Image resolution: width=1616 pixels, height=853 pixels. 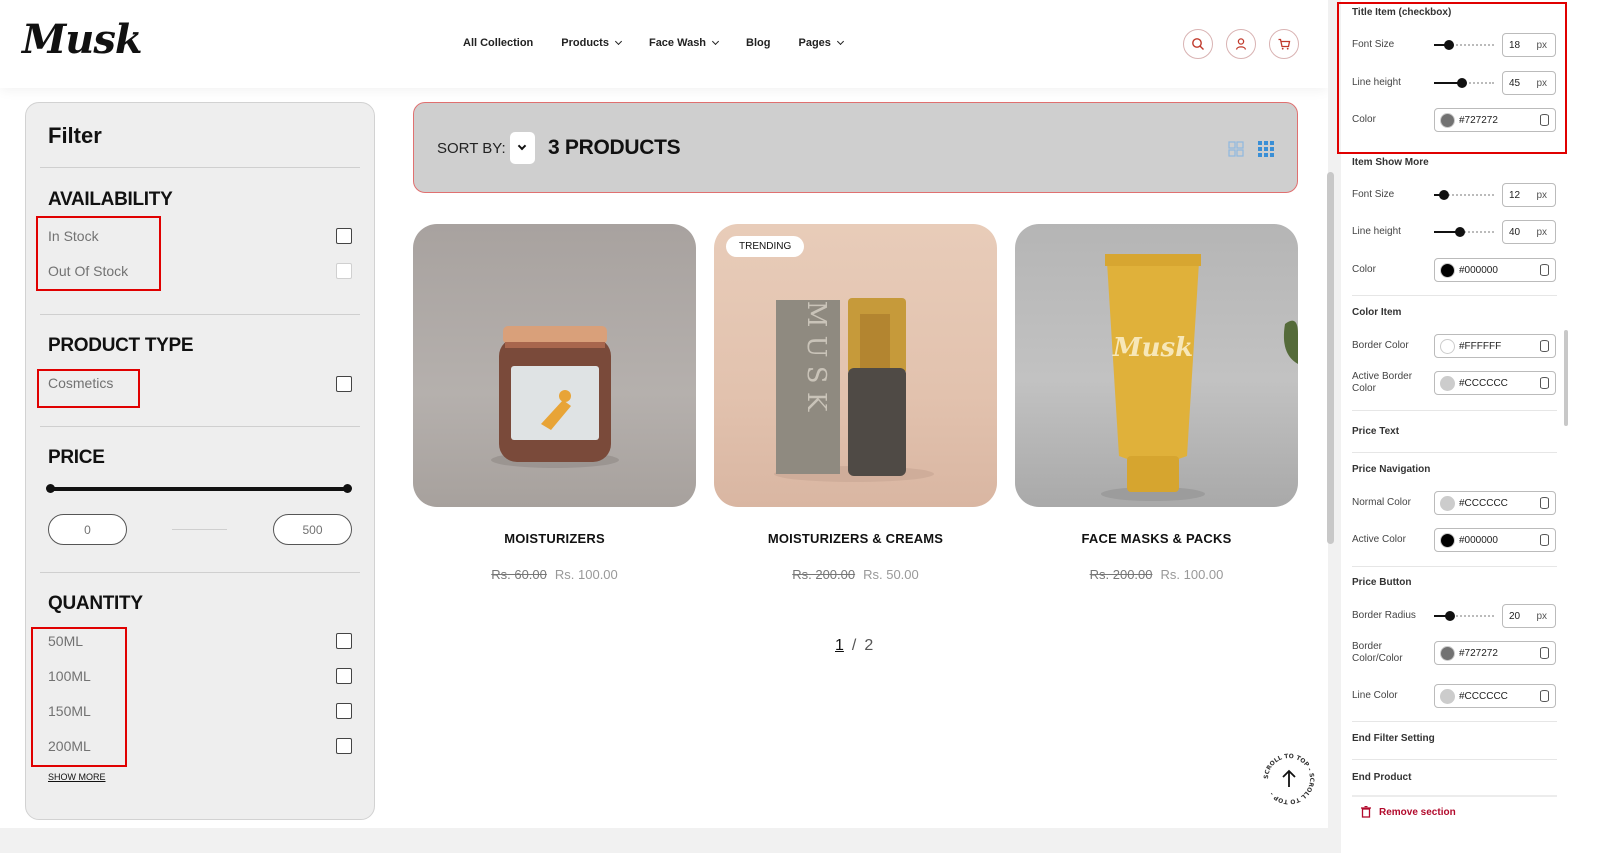 What do you see at coordinates (1382, 382) in the screenshot?
I see `active-border-color-label: Active Border Color` at bounding box center [1382, 382].